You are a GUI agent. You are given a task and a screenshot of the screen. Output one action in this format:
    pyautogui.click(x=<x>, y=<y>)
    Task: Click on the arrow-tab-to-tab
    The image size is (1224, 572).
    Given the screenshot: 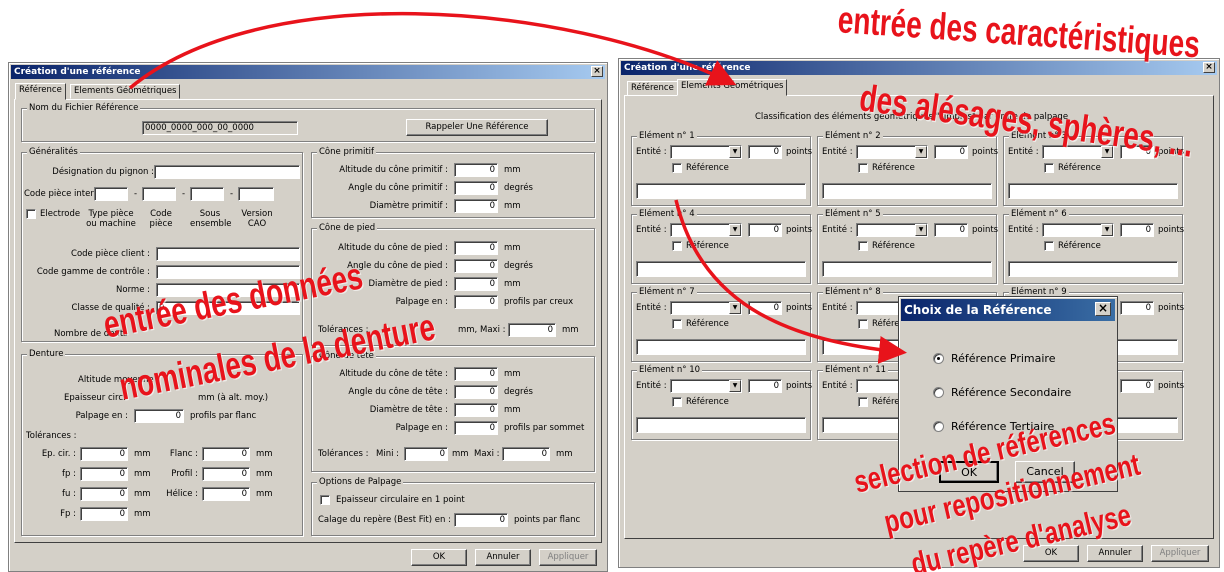 What is the action you would take?
    pyautogui.click(x=432, y=51)
    